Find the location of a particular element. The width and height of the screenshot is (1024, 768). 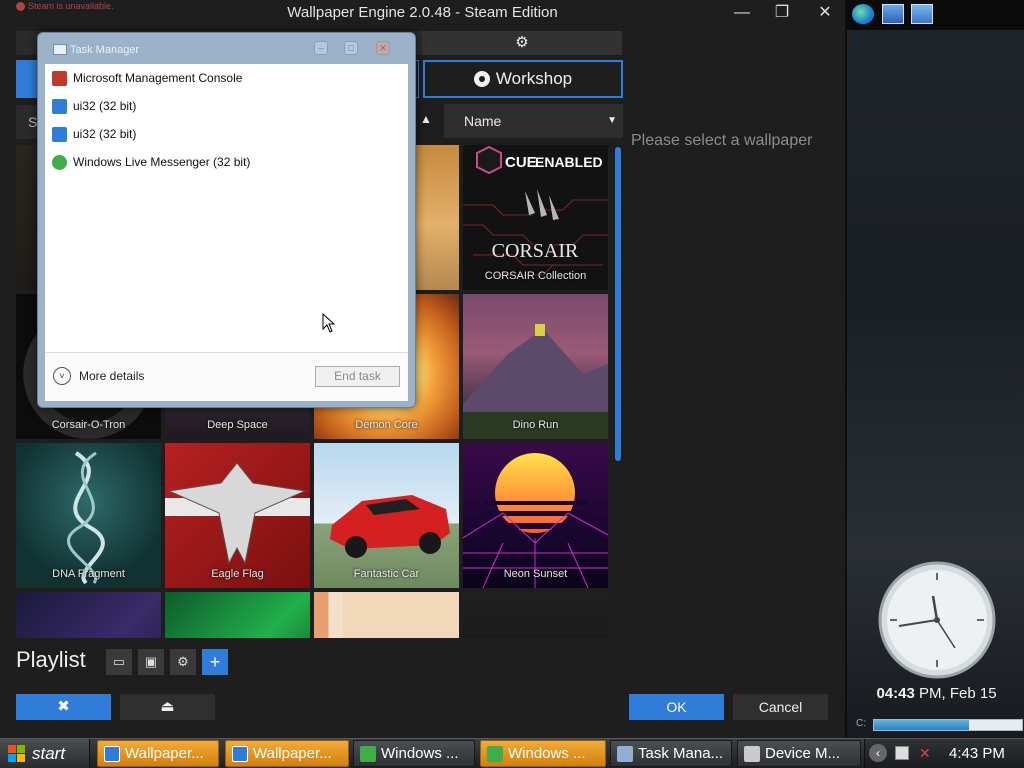

add-to-playlist-button: + is located at coordinates (215, 662).